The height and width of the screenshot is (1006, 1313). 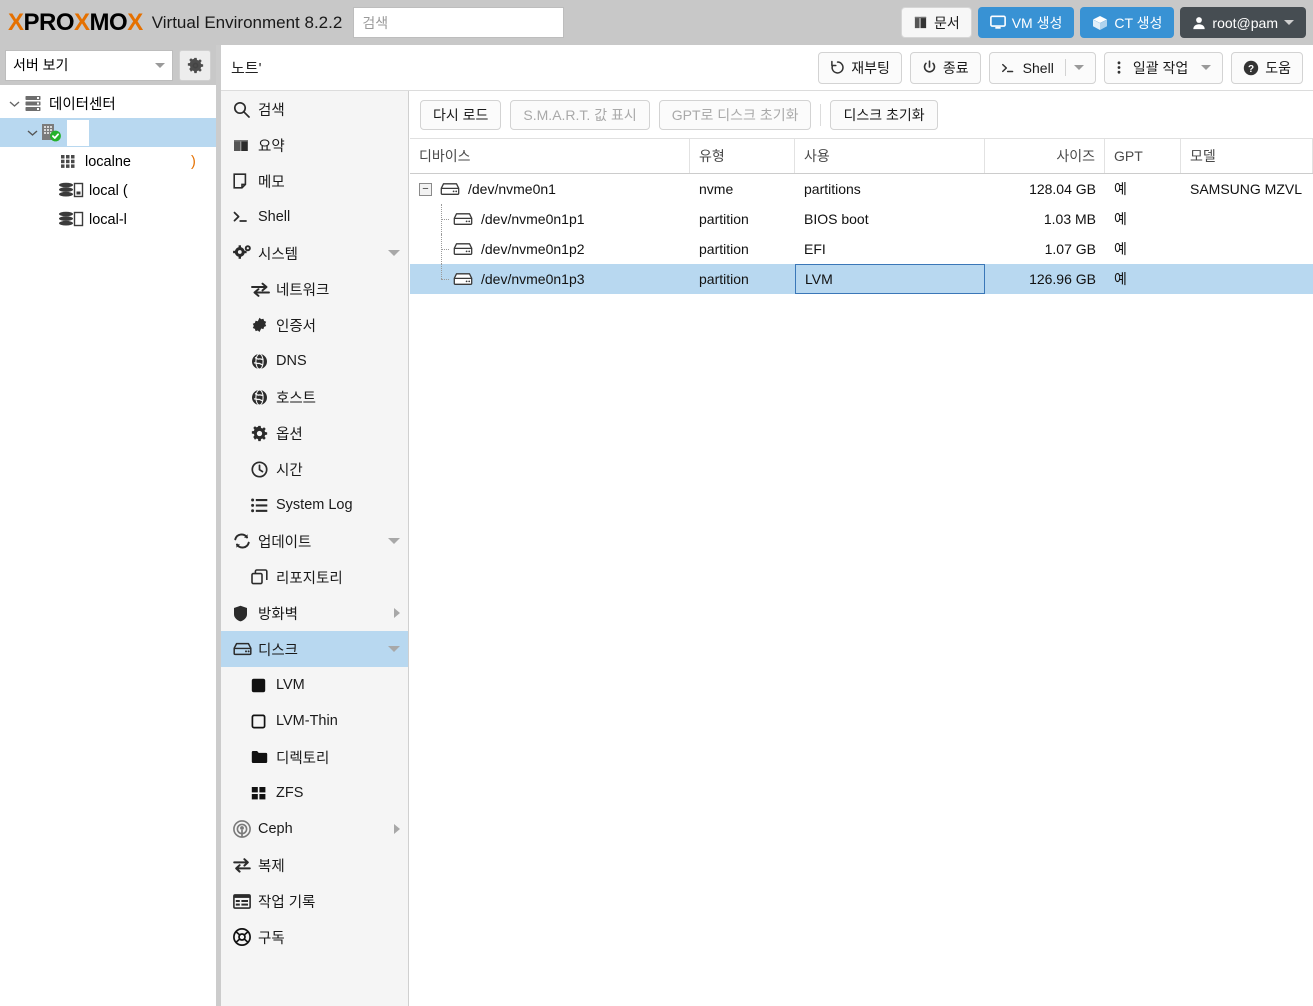 What do you see at coordinates (1069, 219) in the screenshot?
I see `cell-size: 1.03 MB` at bounding box center [1069, 219].